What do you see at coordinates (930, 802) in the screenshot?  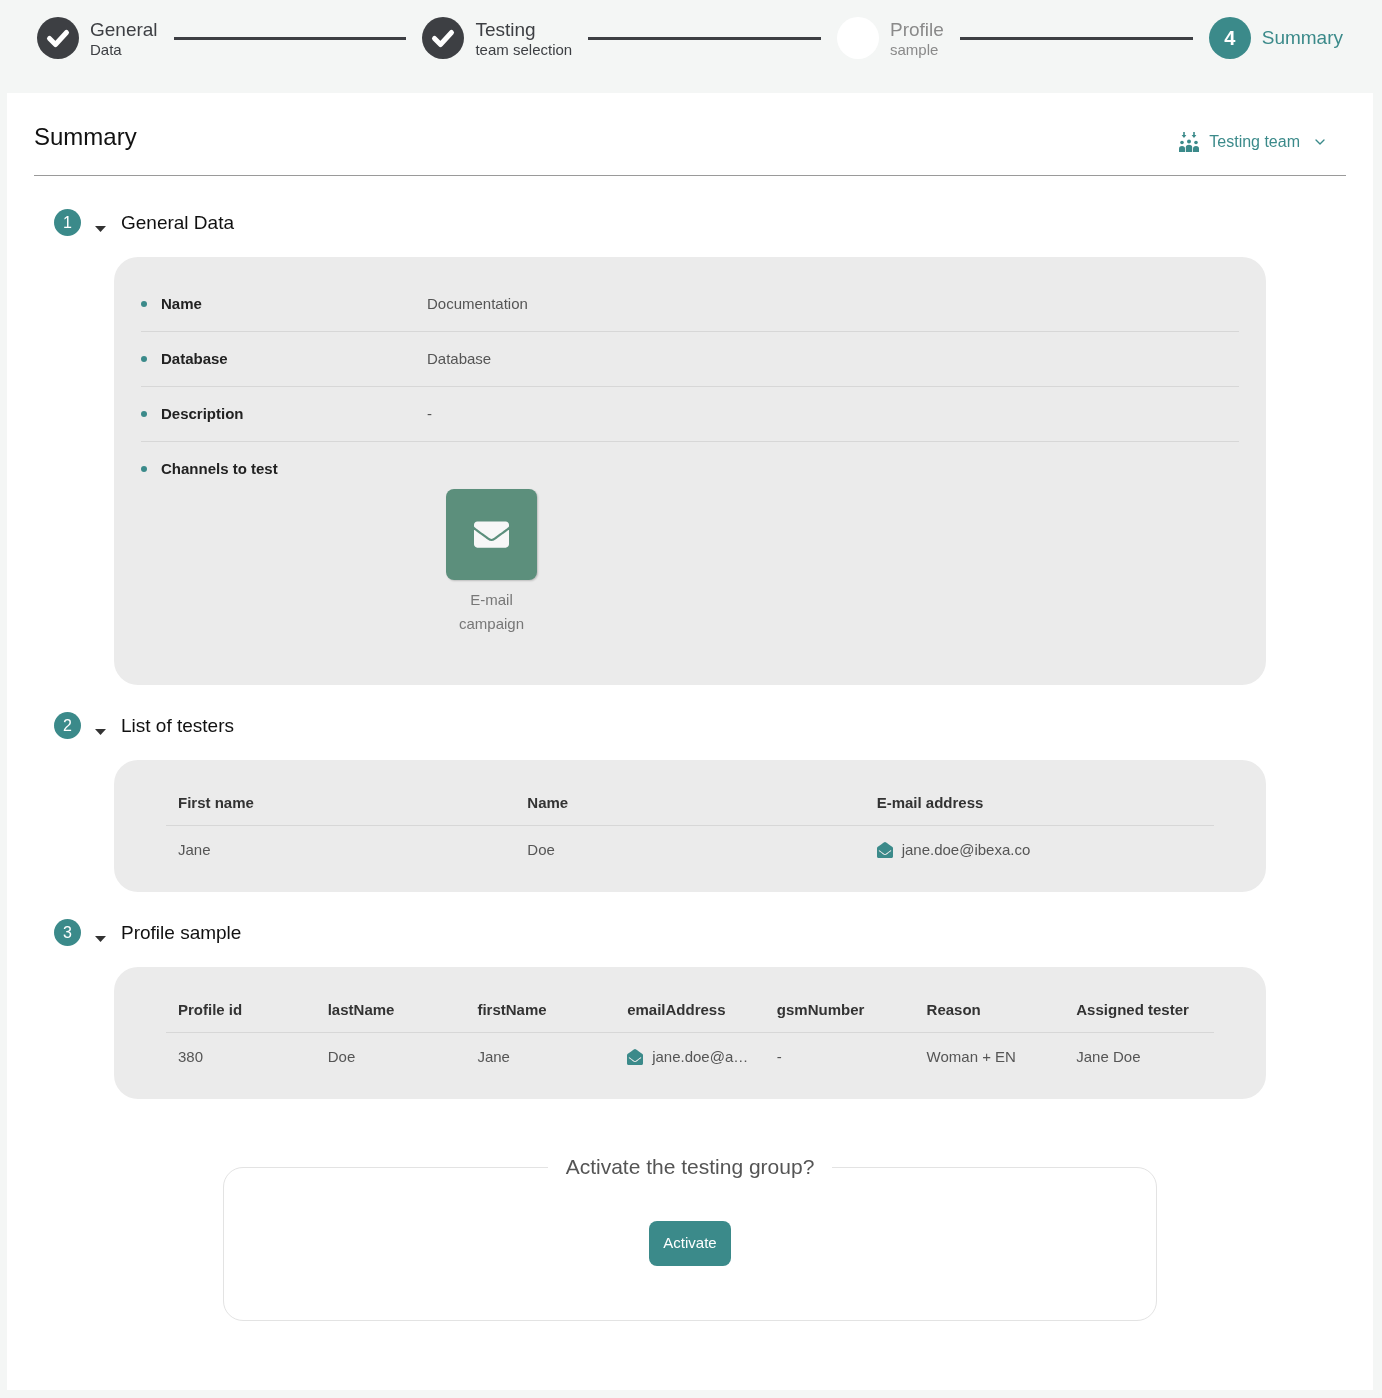 I see `column-header: E-mail address` at bounding box center [930, 802].